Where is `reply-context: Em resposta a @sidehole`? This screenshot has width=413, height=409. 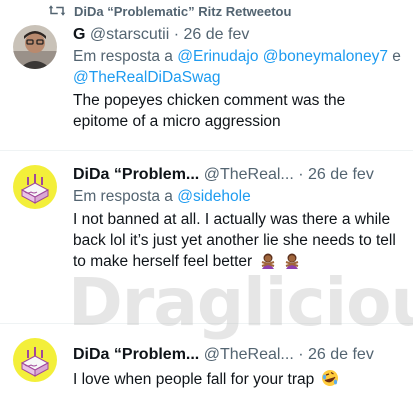 reply-context: Em resposta a @sidehole is located at coordinates (162, 197).